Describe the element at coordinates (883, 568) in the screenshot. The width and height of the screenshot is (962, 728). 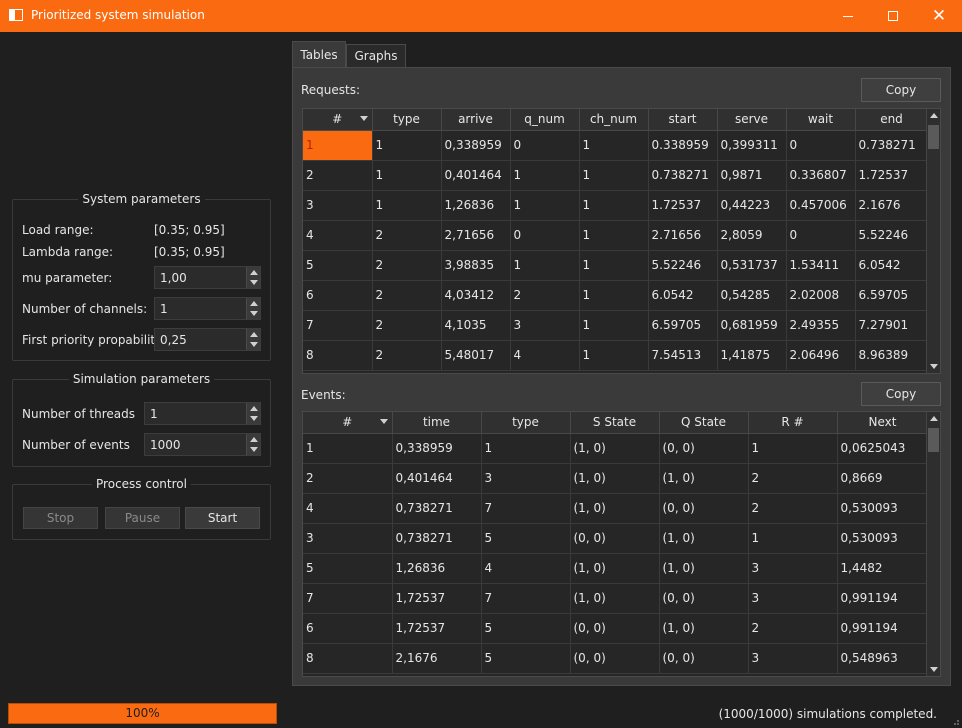
I see `table-cell: 1,4482` at that location.